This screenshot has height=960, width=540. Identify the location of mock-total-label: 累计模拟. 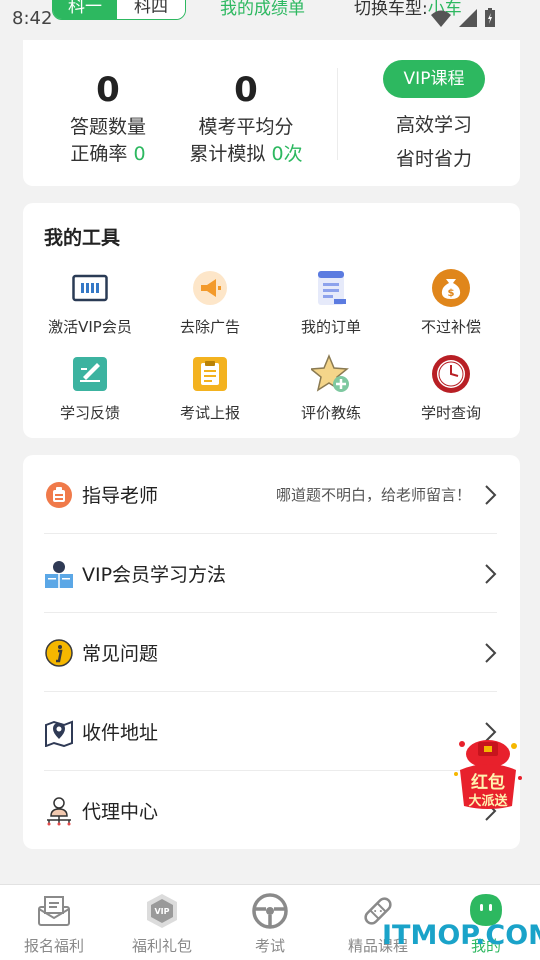
(227, 154).